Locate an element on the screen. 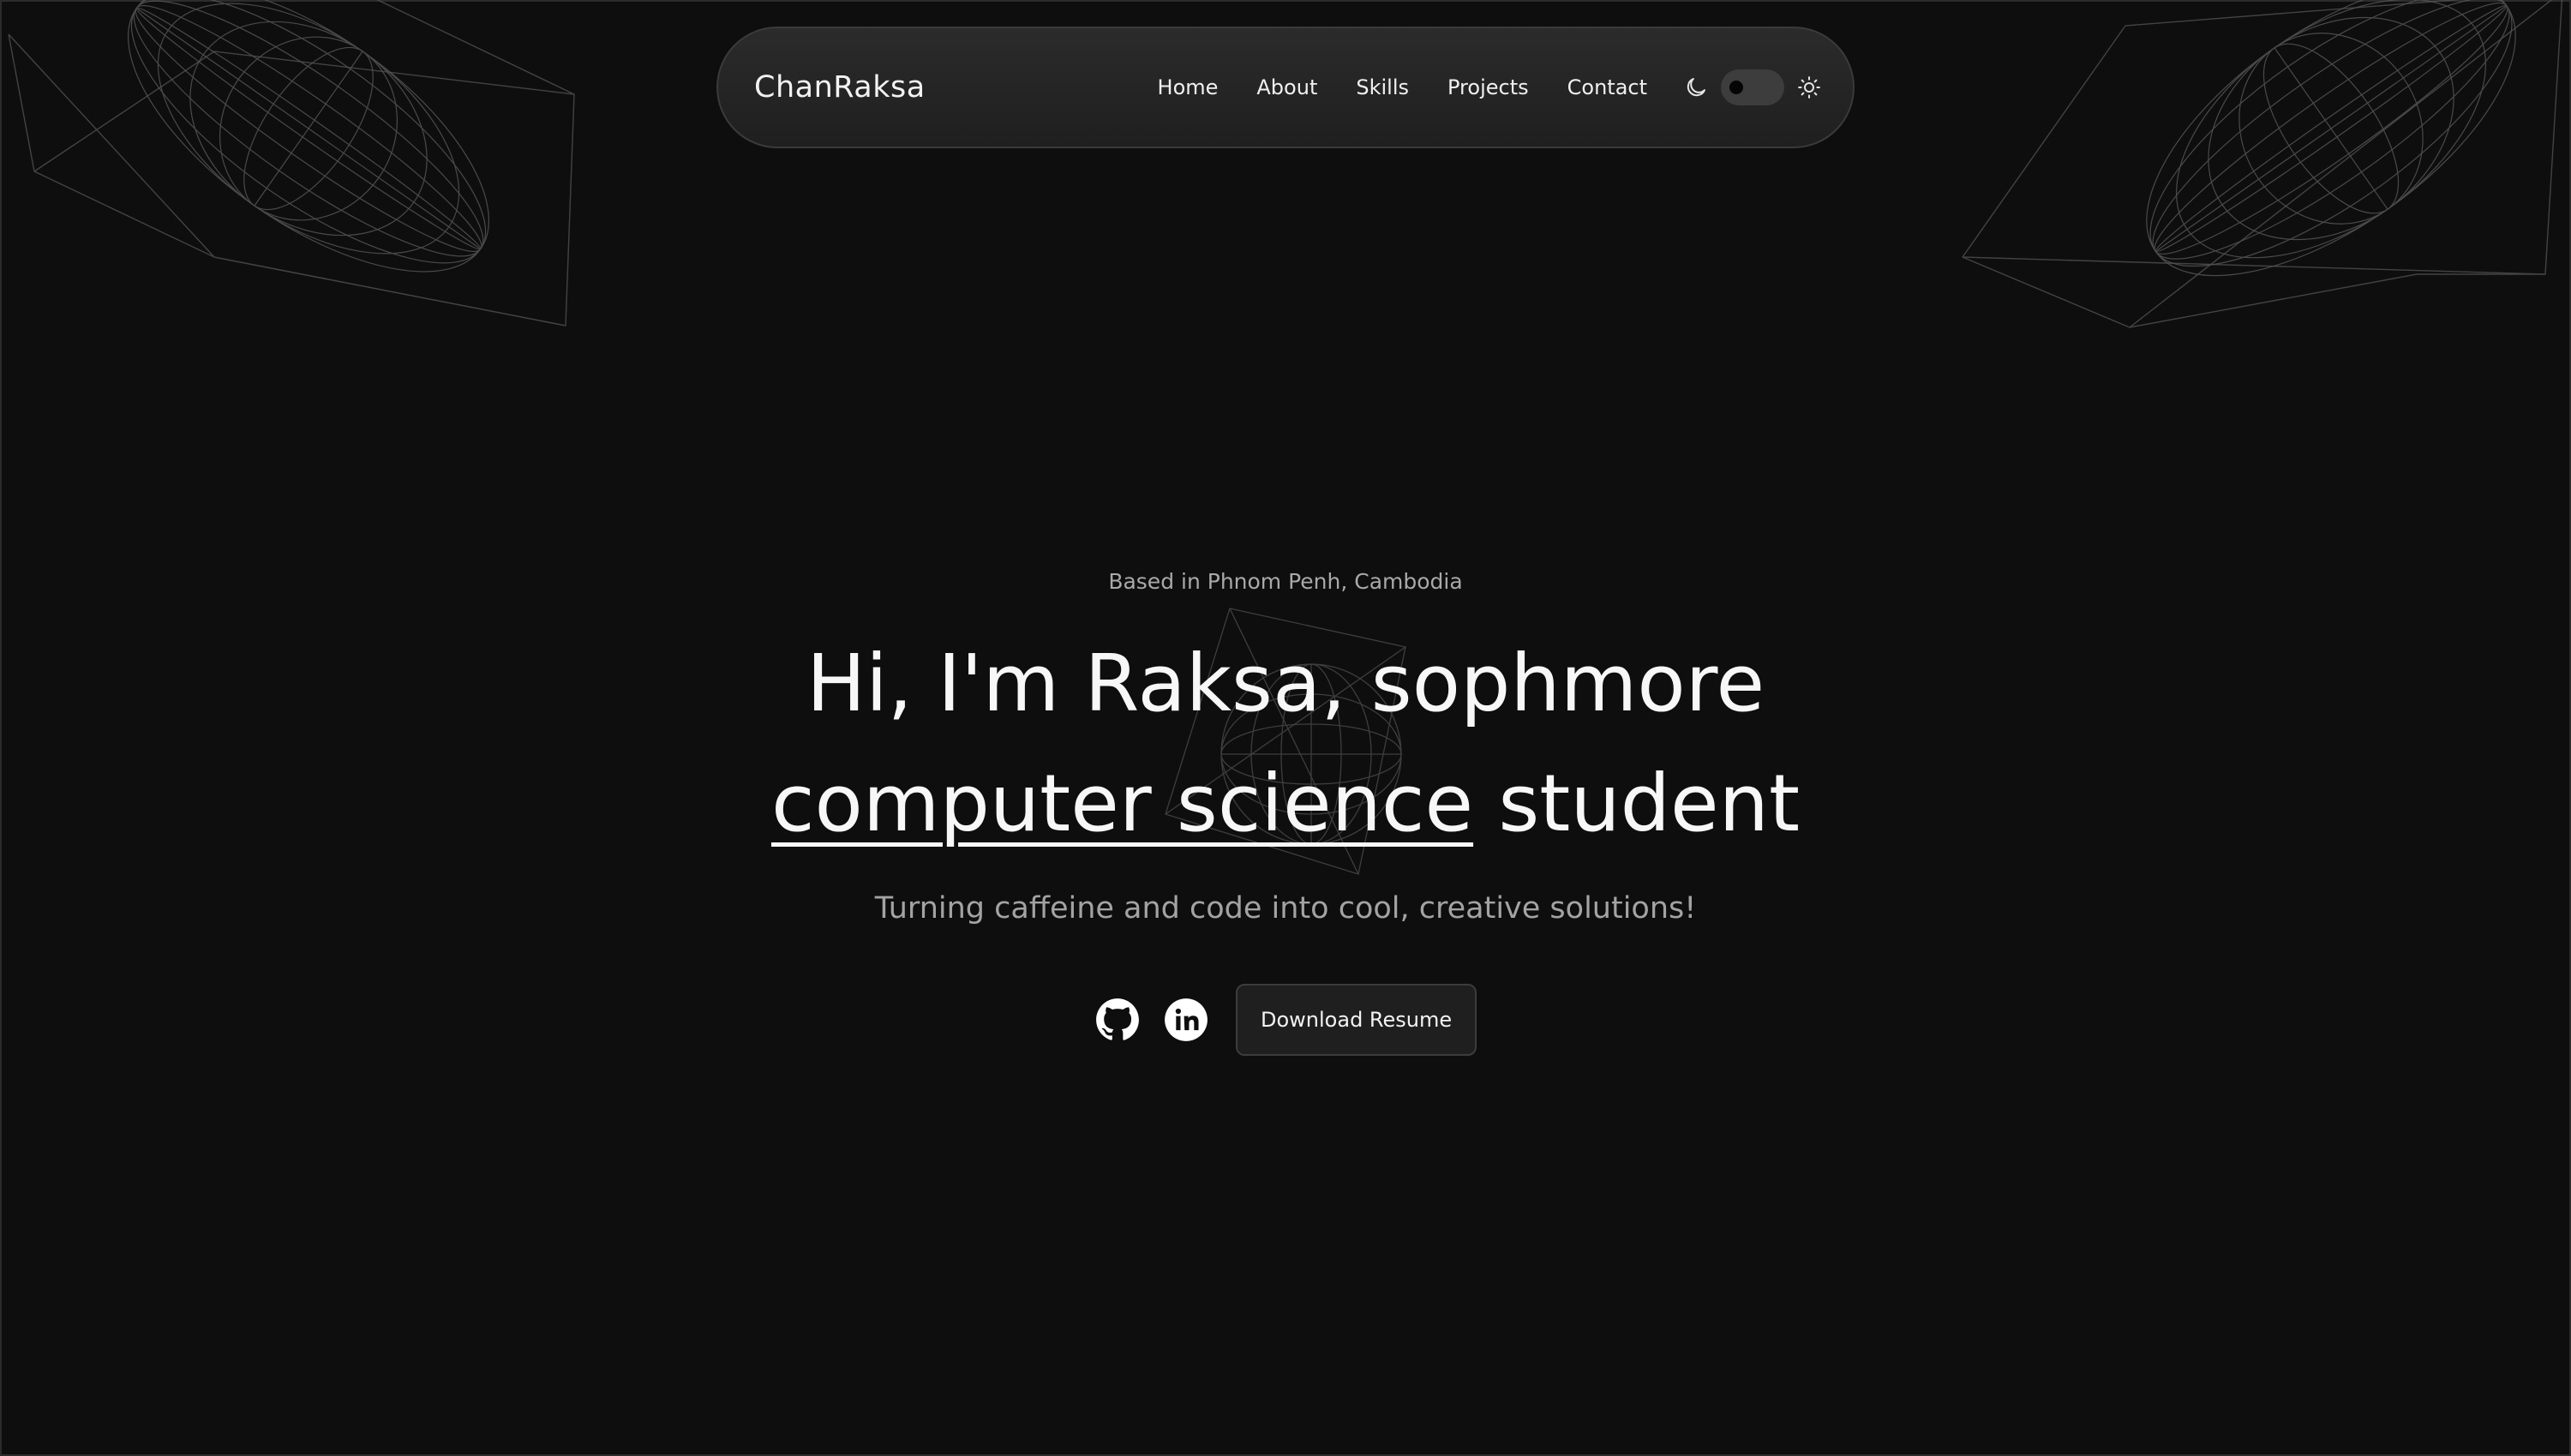 This screenshot has width=2571, height=1456. headline-emphasis: computer science is located at coordinates (1122, 803).